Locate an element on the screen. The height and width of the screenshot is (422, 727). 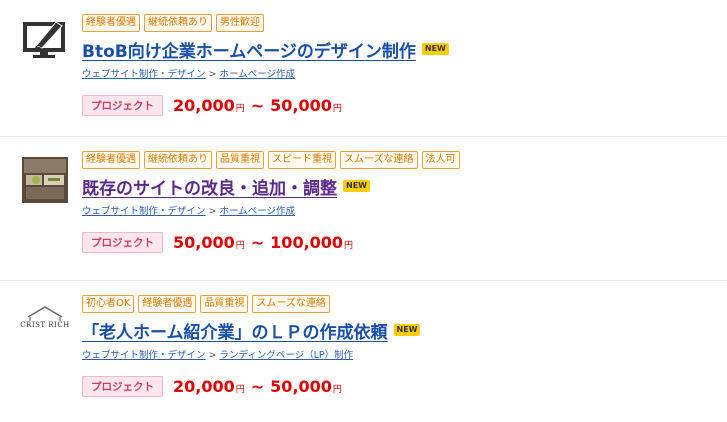
tag: スピード重視 is located at coordinates (302, 160).